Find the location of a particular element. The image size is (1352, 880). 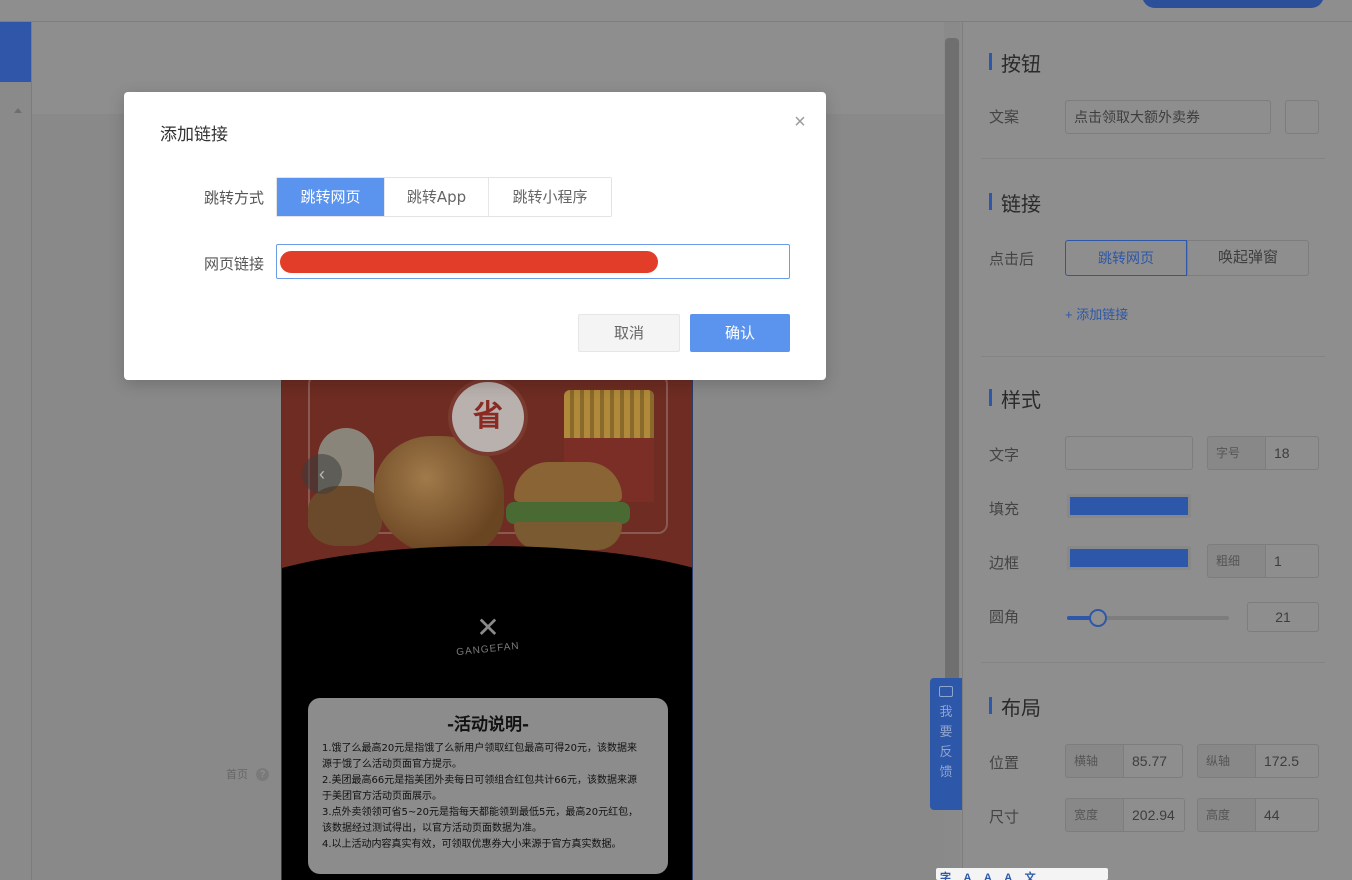

jump-type-label: 跳转方式 is located at coordinates (233, 198).